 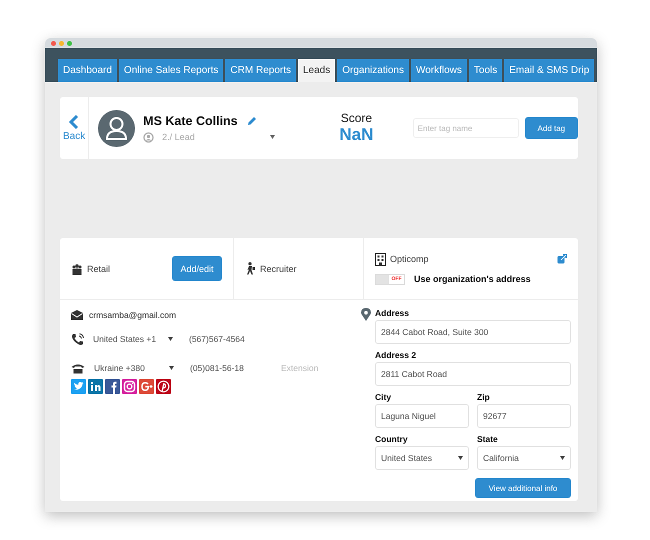 I want to click on nav-tab: Organizations, so click(x=373, y=70).